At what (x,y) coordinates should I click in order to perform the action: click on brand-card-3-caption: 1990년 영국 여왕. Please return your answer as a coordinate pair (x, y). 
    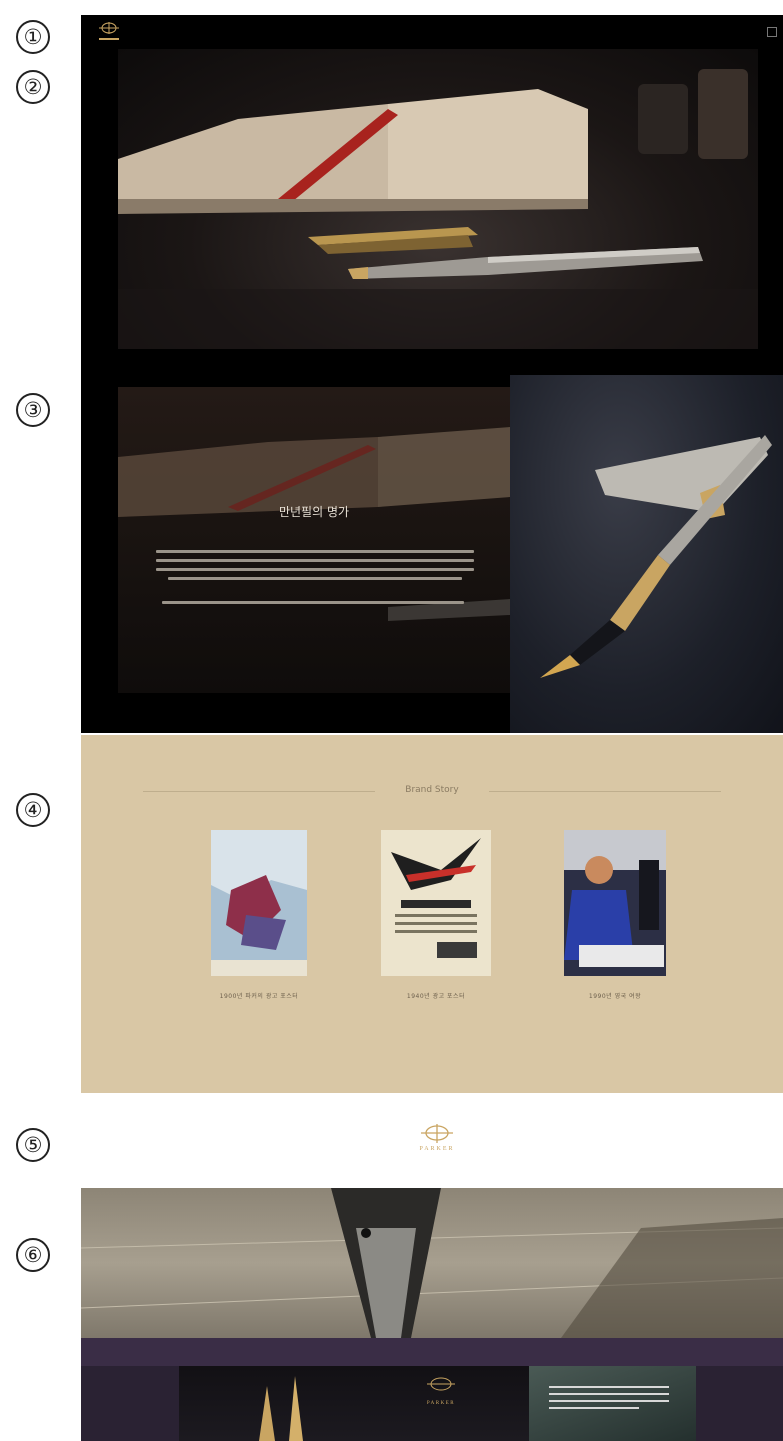
    Looking at the image, I should click on (615, 996).